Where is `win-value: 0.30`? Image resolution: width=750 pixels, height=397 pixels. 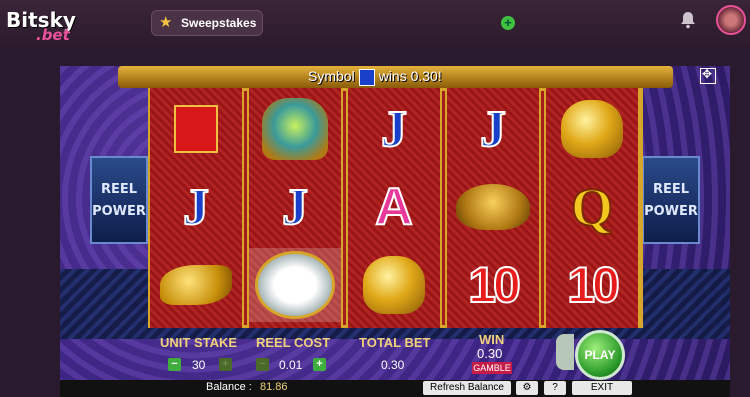 win-value: 0.30 is located at coordinates (490, 353).